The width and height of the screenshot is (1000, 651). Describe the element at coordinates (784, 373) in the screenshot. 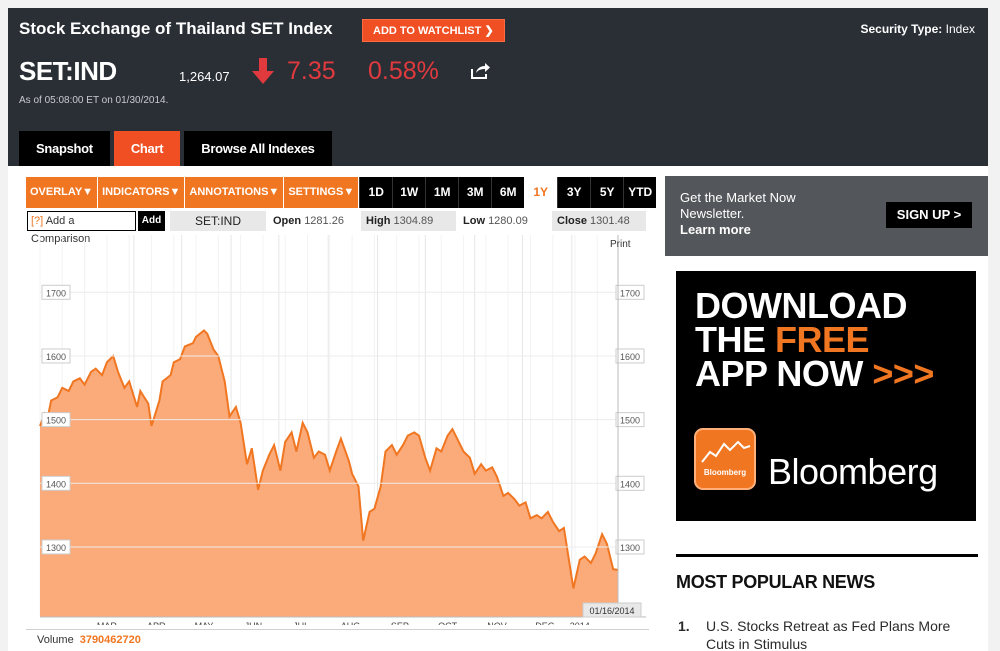

I see `ad-line3a: APP NOW` at that location.